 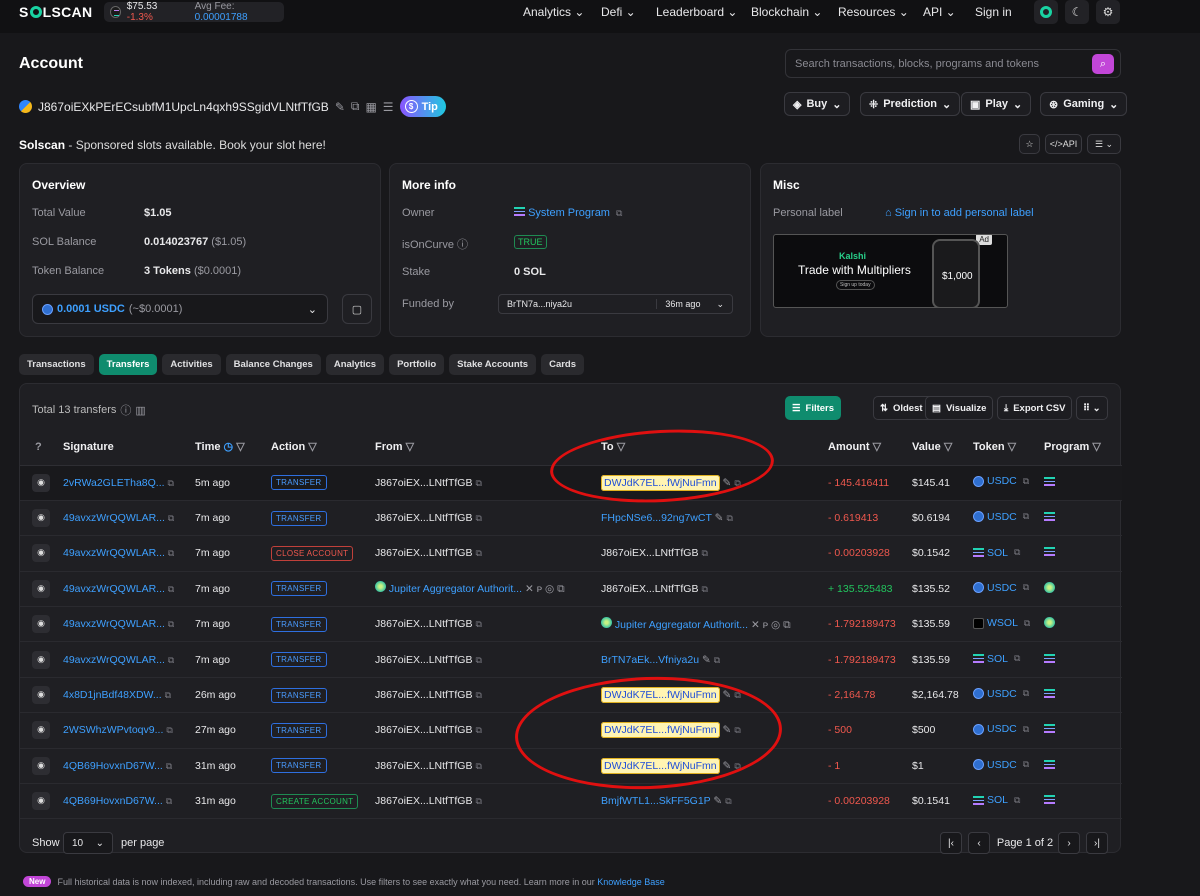 I want to click on export-csv-button: ⤓ Export CSV, so click(x=1035, y=408).